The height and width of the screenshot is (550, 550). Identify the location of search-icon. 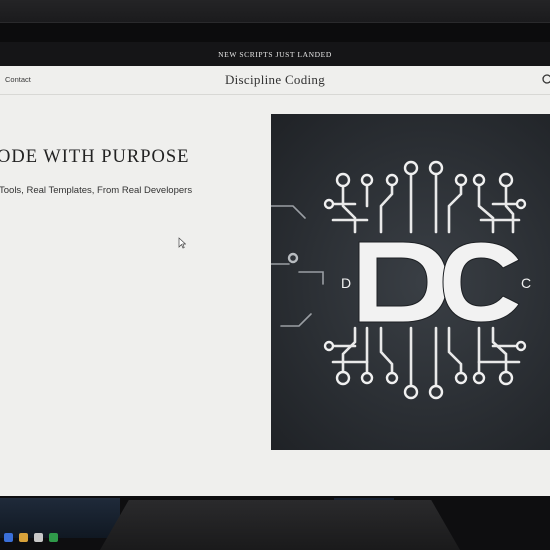
(545, 80).